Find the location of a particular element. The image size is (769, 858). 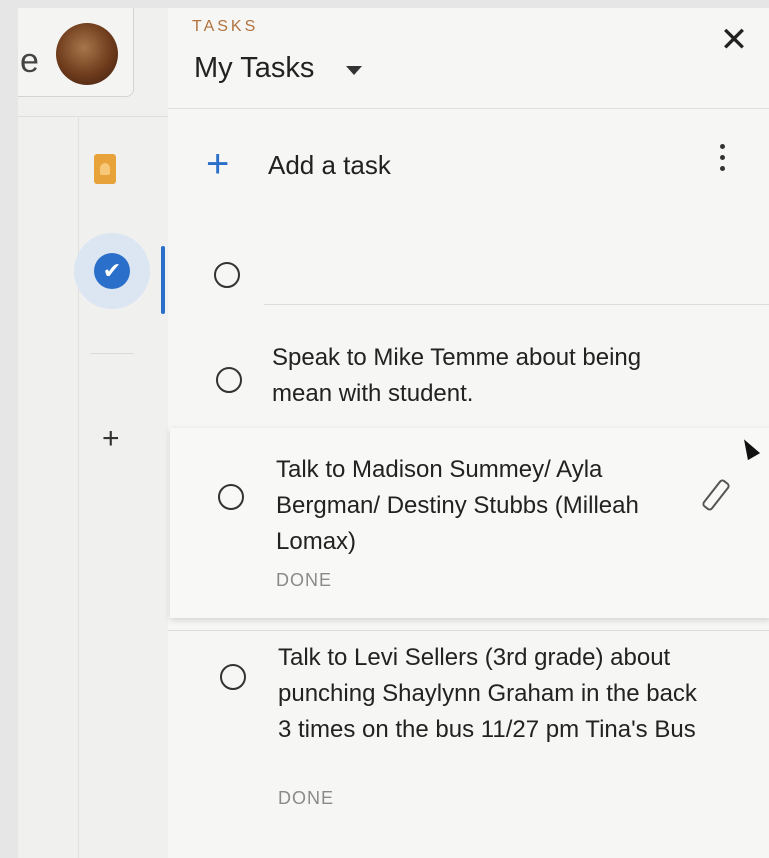

close-icon: ✕ is located at coordinates (734, 40).